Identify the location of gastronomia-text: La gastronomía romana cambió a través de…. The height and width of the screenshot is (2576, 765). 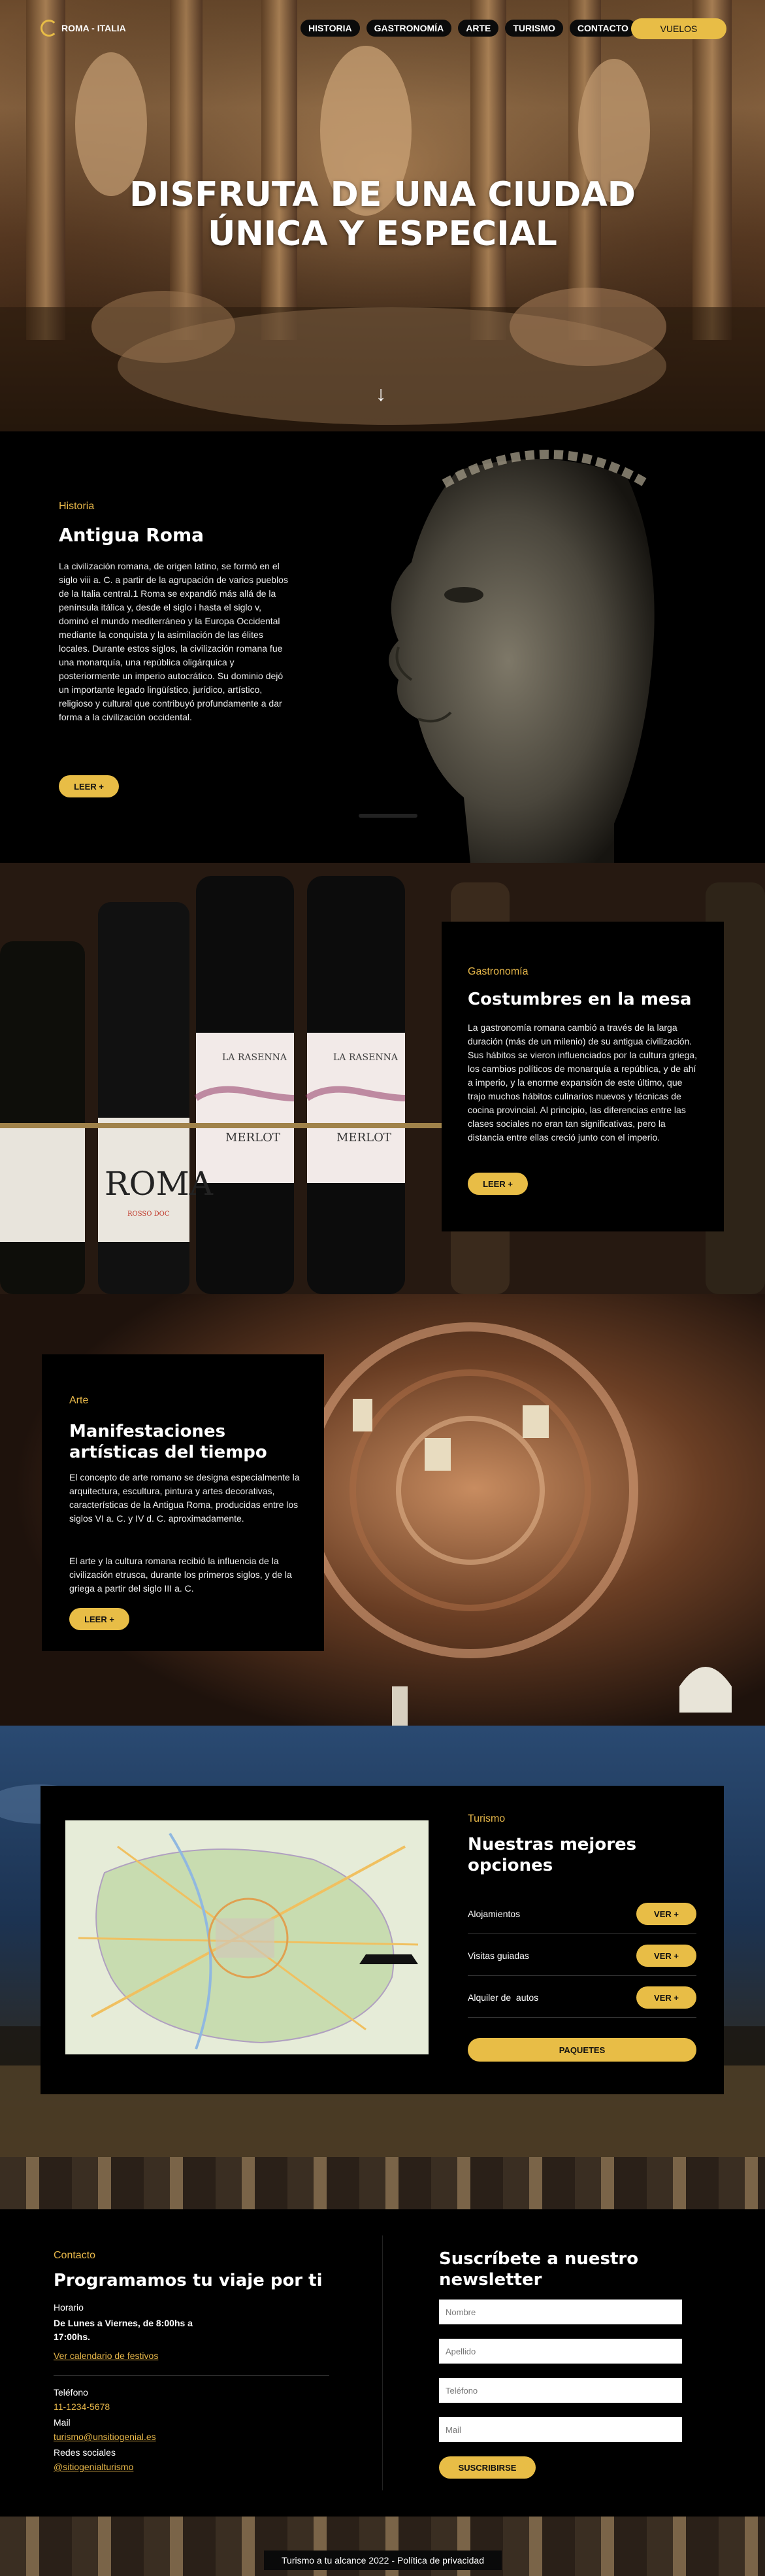
(582, 1082).